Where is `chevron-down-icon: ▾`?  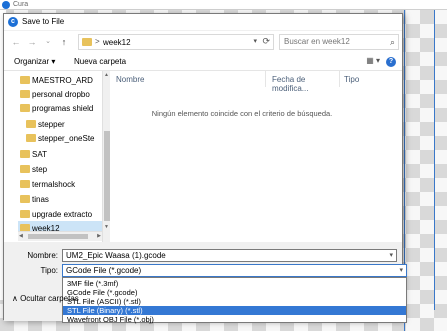 chevron-down-icon: ▾ is located at coordinates (401, 270).